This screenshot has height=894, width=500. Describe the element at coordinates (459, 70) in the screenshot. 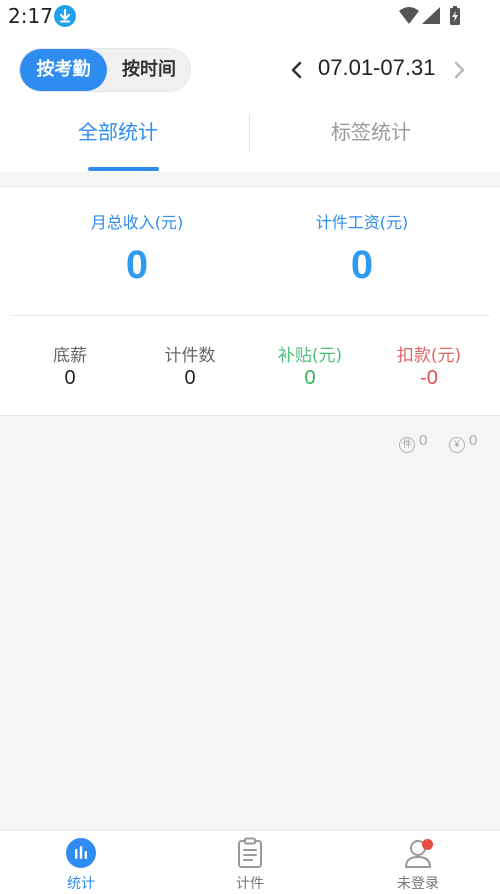

I see `chevron-right-icon` at that location.